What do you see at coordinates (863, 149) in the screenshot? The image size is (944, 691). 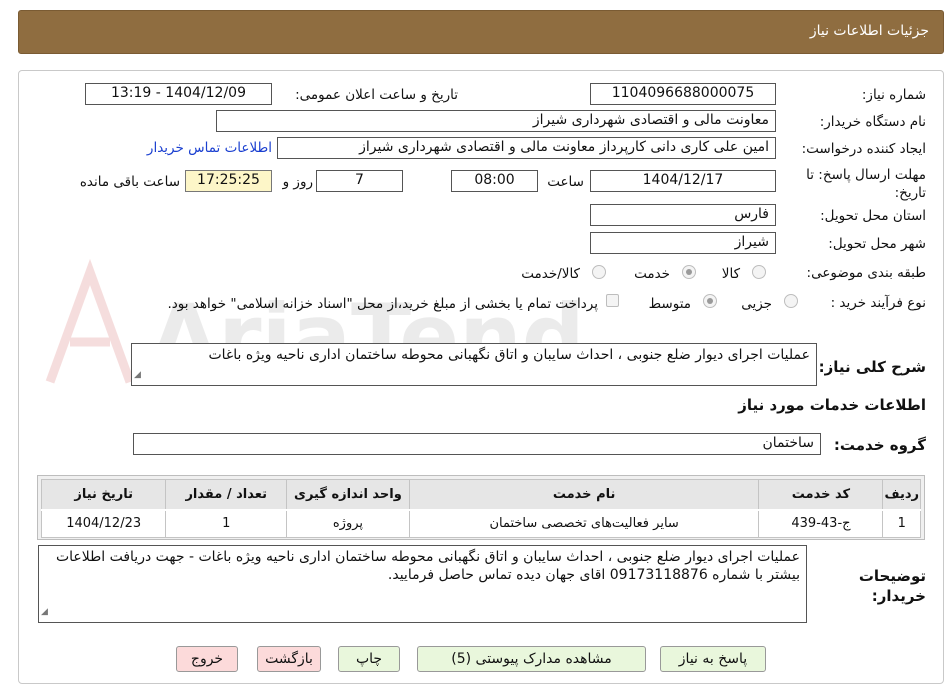 I see `creator-label: ایجاد کننده درخواست:` at bounding box center [863, 149].